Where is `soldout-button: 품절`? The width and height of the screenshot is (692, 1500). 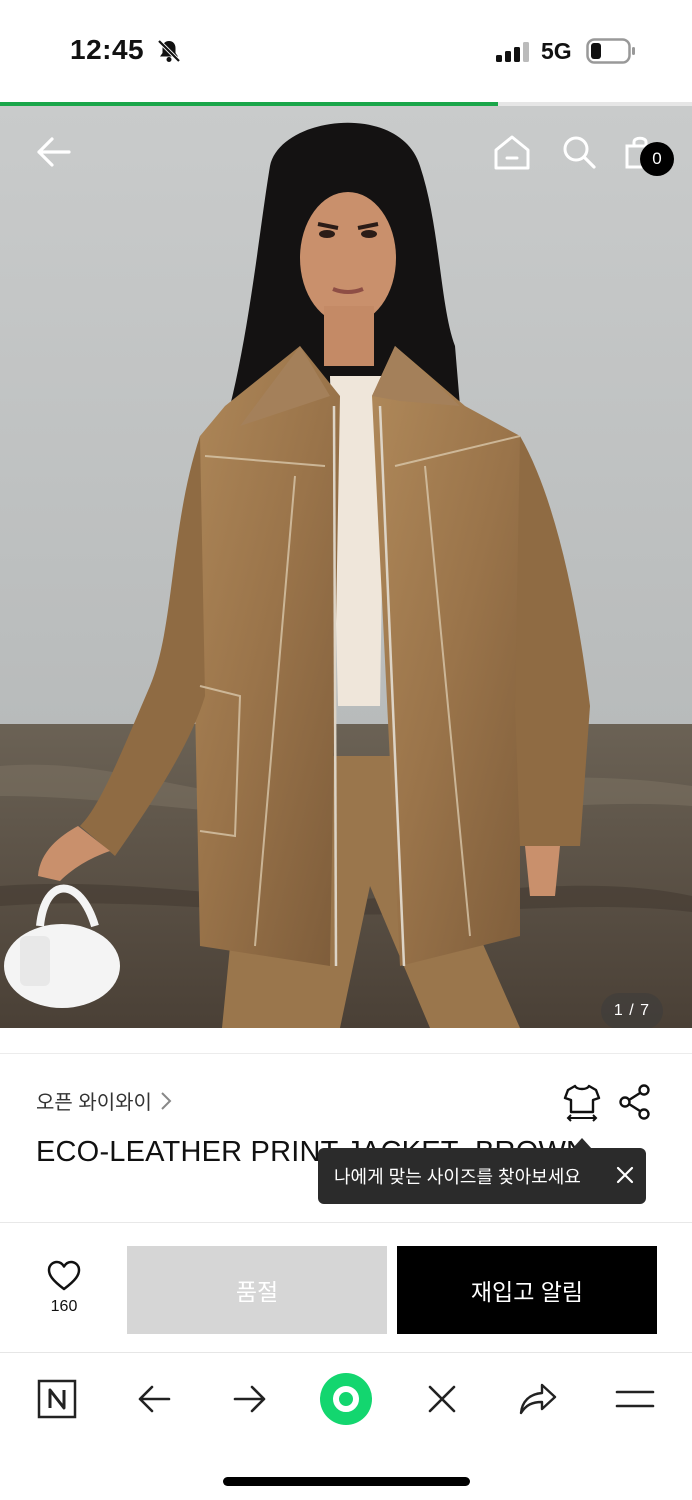 soldout-button: 품절 is located at coordinates (257, 1290).